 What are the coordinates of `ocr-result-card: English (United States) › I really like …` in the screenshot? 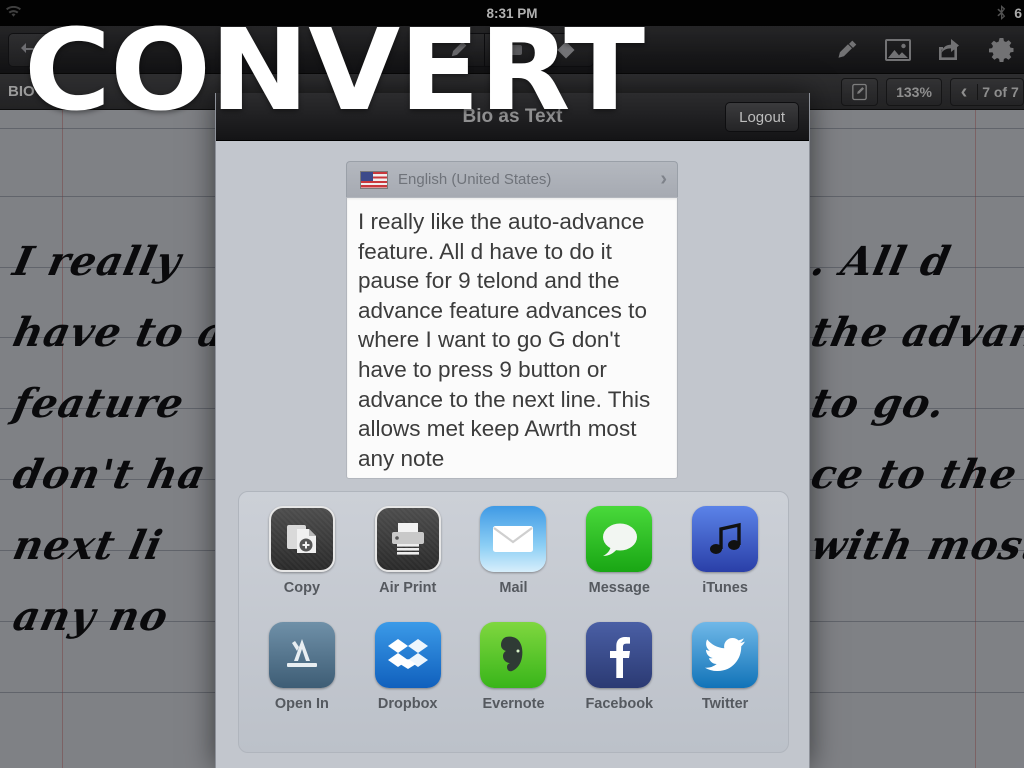 It's located at (512, 320).